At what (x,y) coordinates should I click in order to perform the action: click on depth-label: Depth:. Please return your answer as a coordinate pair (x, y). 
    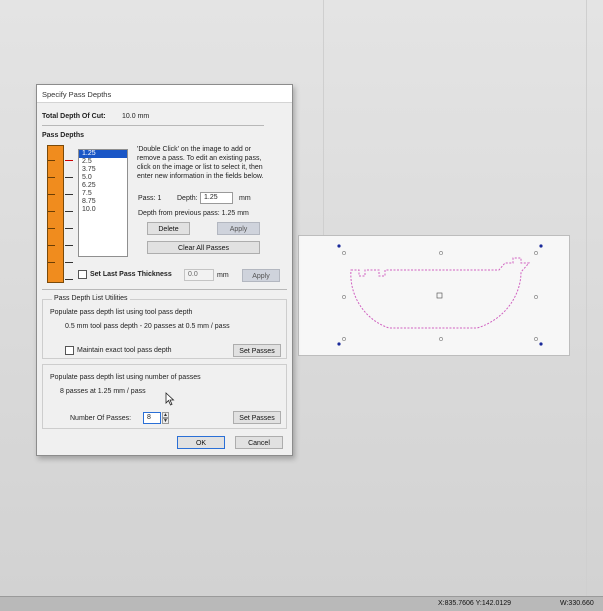
    Looking at the image, I should click on (187, 198).